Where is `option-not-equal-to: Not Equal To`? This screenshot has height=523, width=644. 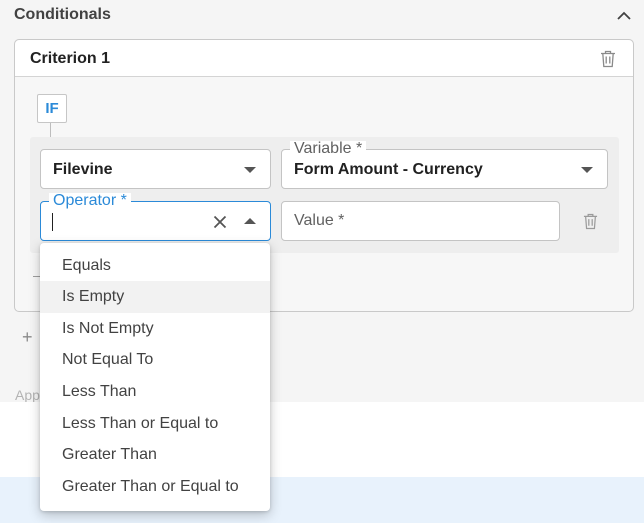 option-not-equal-to: Not Equal To is located at coordinates (155, 360).